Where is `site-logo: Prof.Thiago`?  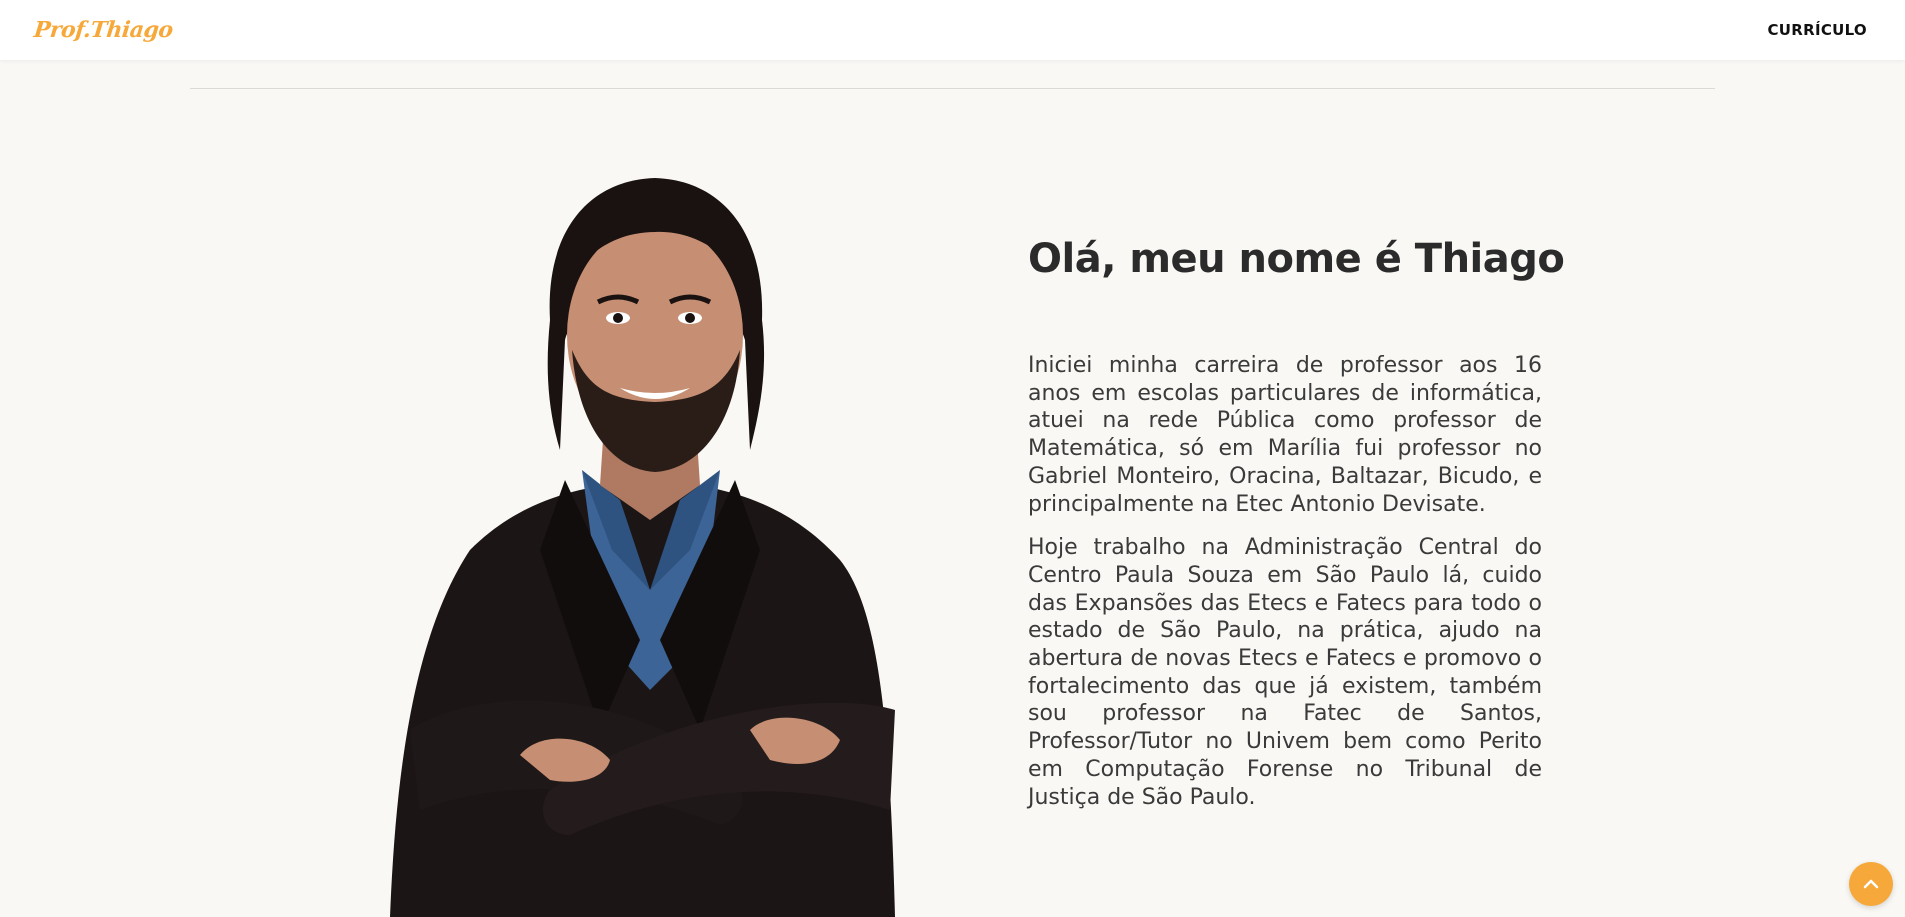 site-logo: Prof.Thiago is located at coordinates (103, 30).